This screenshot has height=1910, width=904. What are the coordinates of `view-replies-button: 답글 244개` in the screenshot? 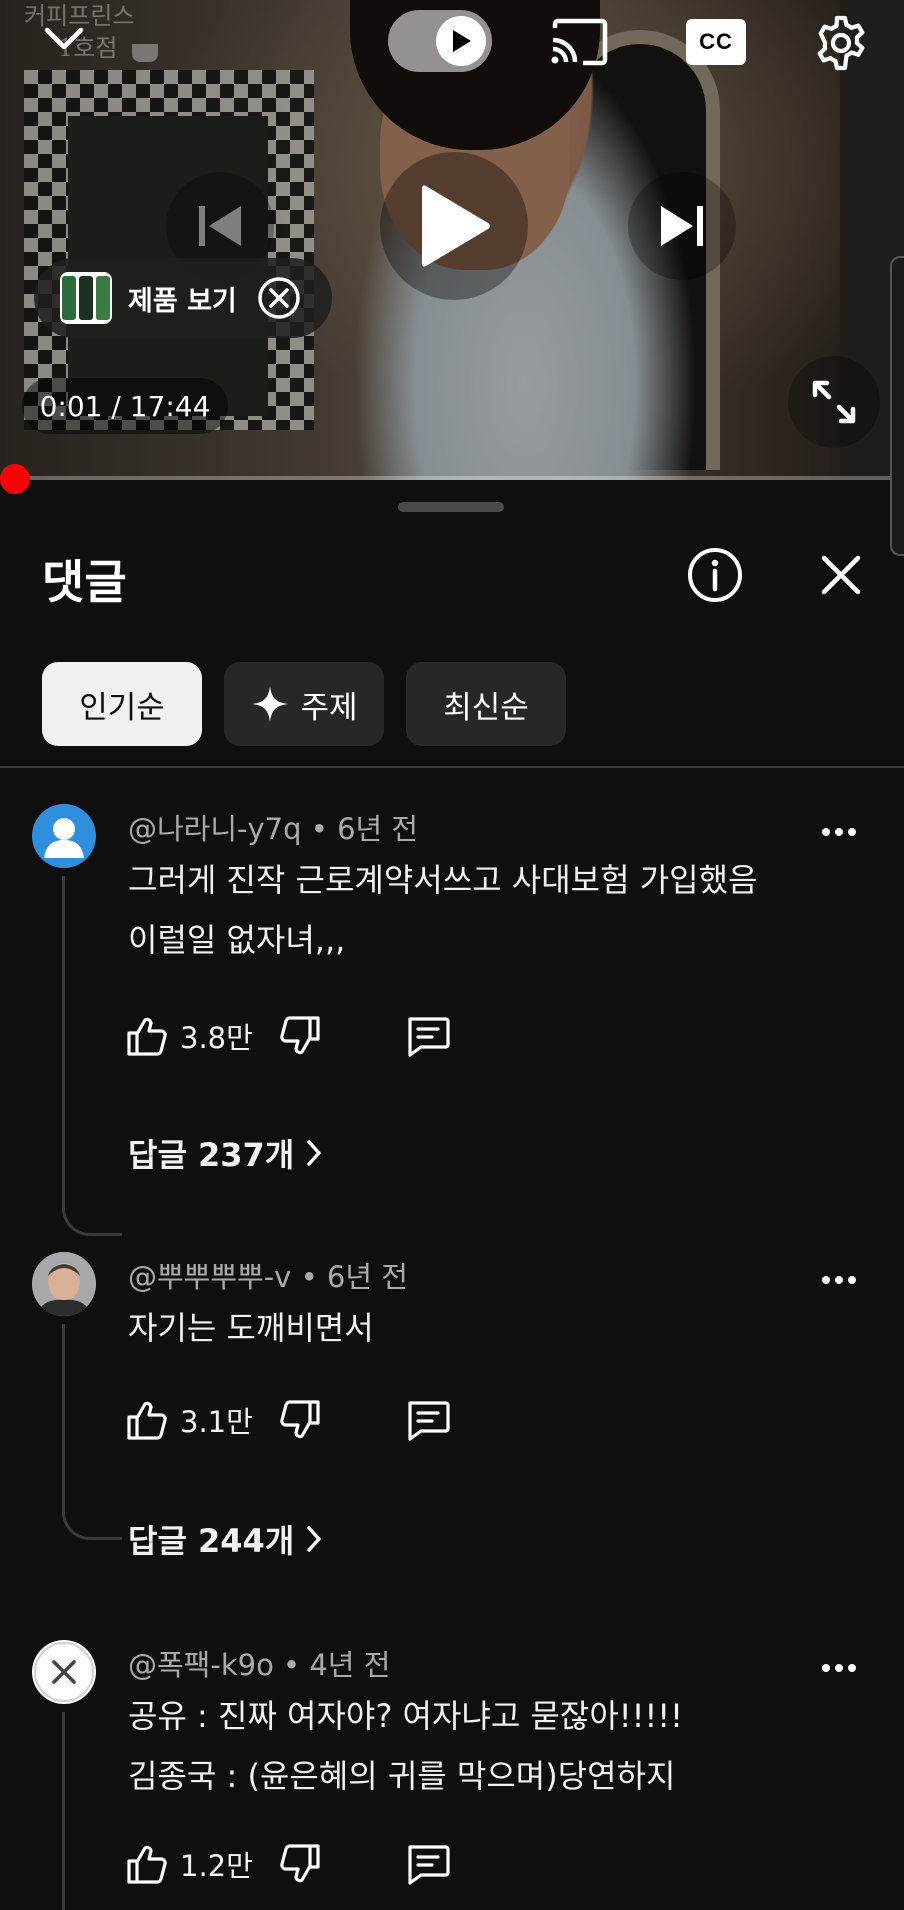 It's located at (225, 1539).